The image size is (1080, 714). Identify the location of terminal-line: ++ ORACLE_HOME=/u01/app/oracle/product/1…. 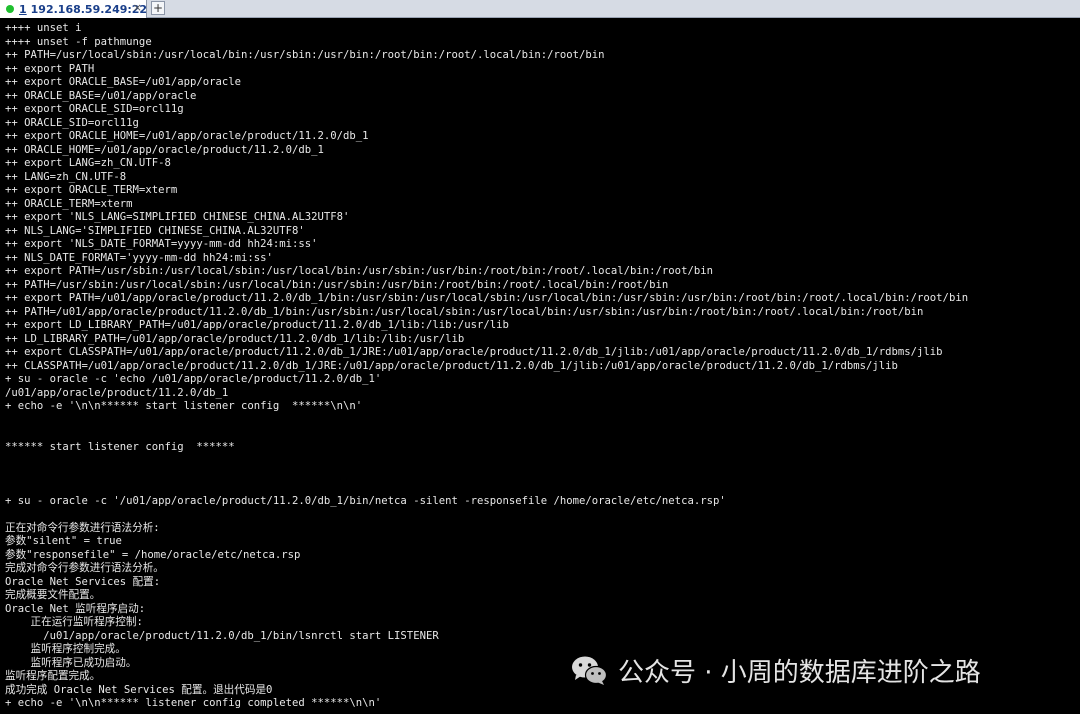
(164, 149).